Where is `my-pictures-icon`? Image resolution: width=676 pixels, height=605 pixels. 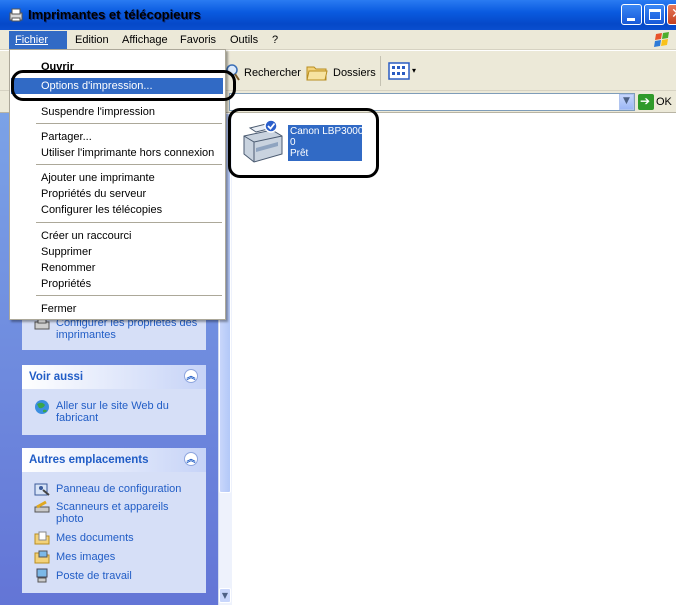 my-pictures-icon is located at coordinates (42, 557).